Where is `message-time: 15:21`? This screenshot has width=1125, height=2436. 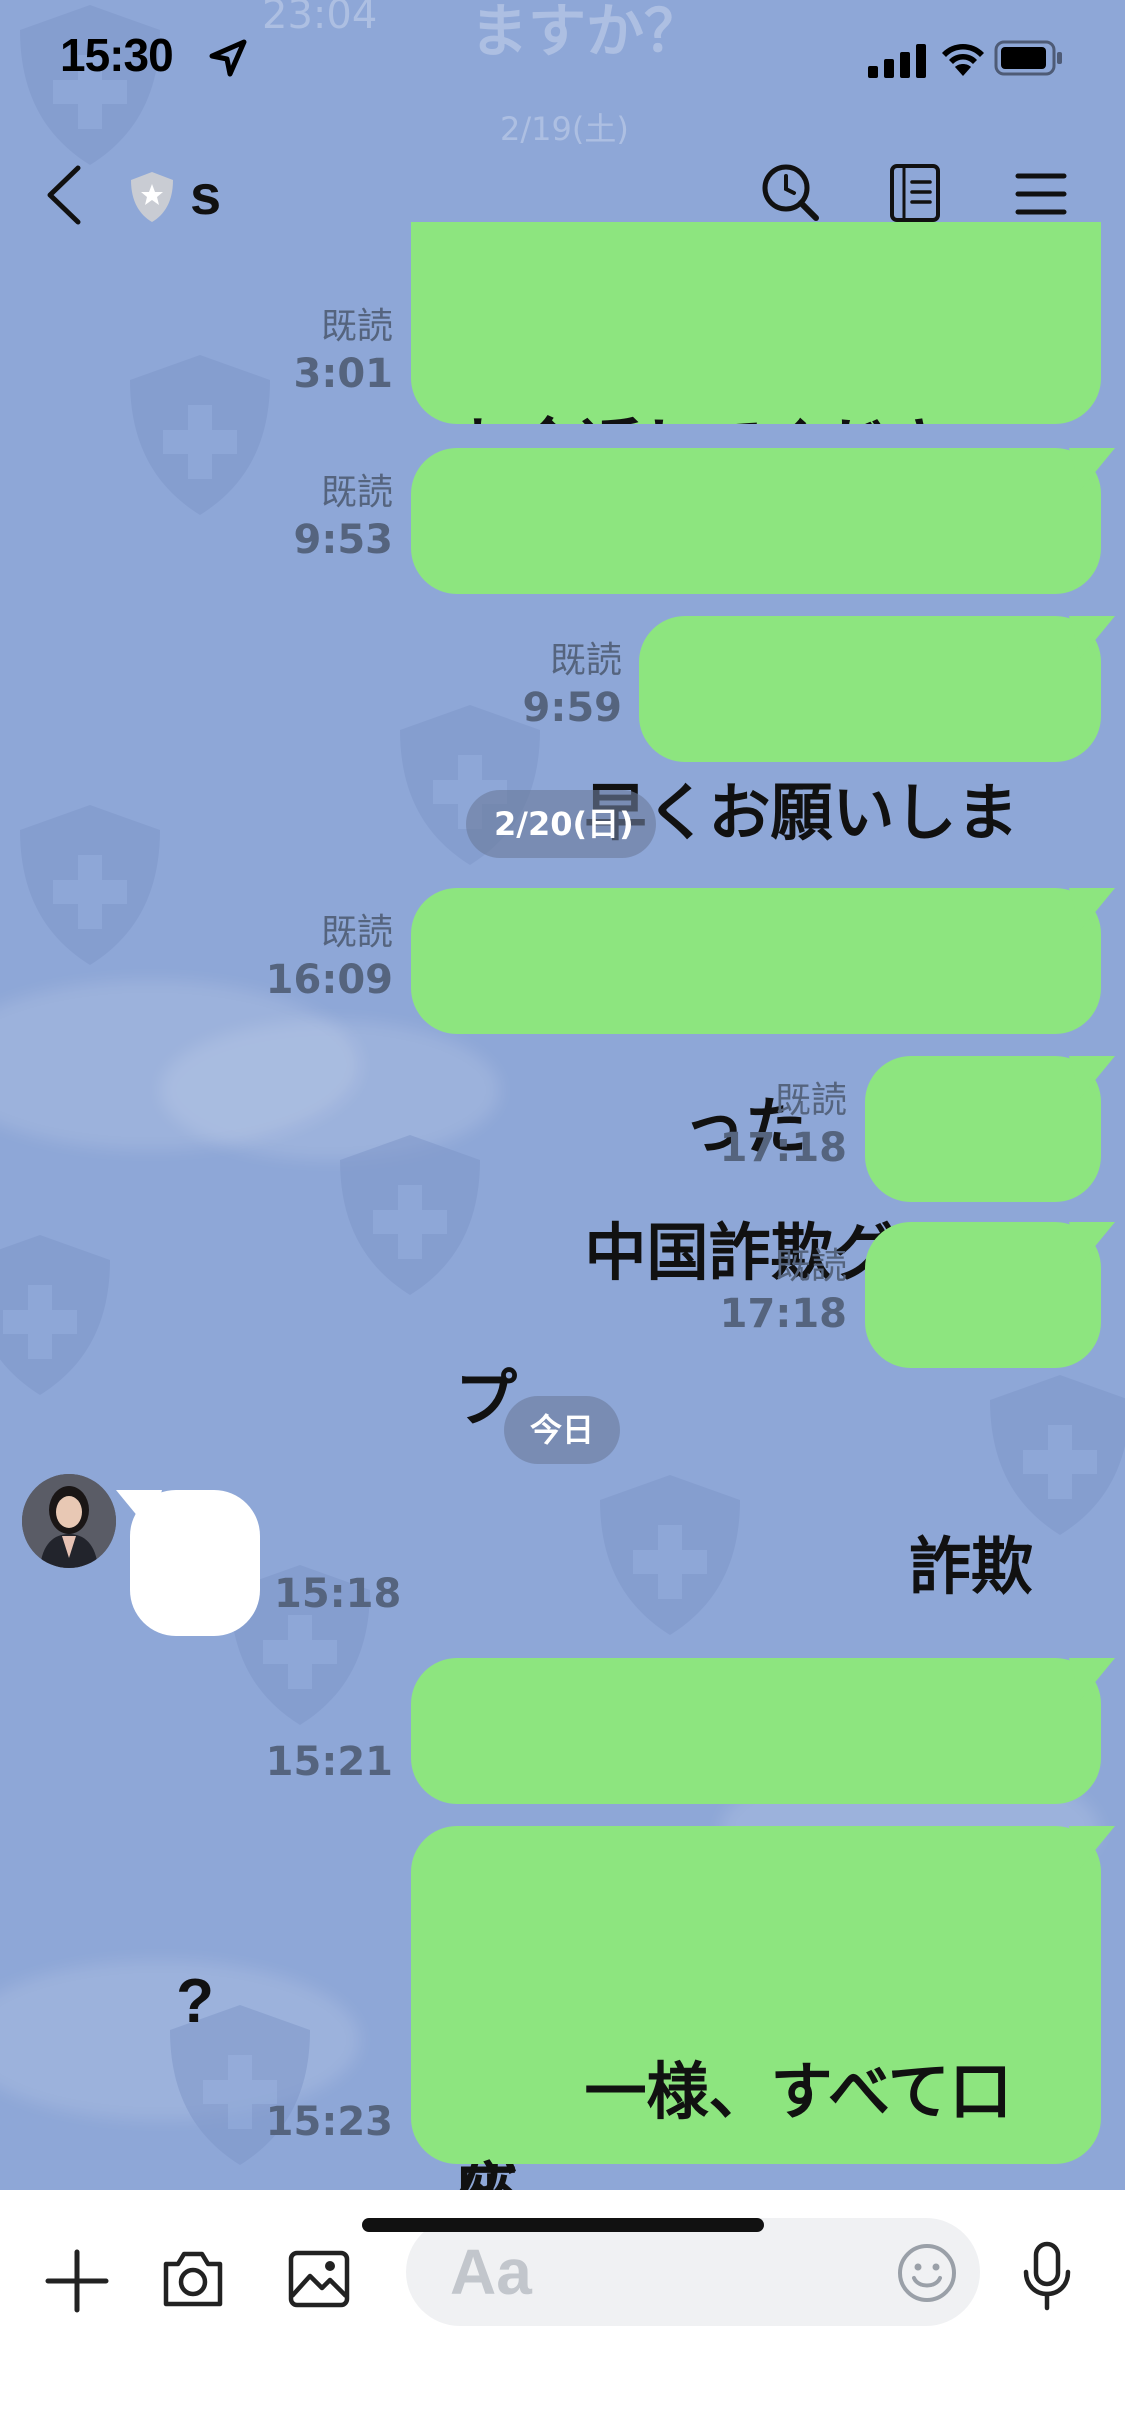
message-time: 15:21 is located at coordinates (329, 1762).